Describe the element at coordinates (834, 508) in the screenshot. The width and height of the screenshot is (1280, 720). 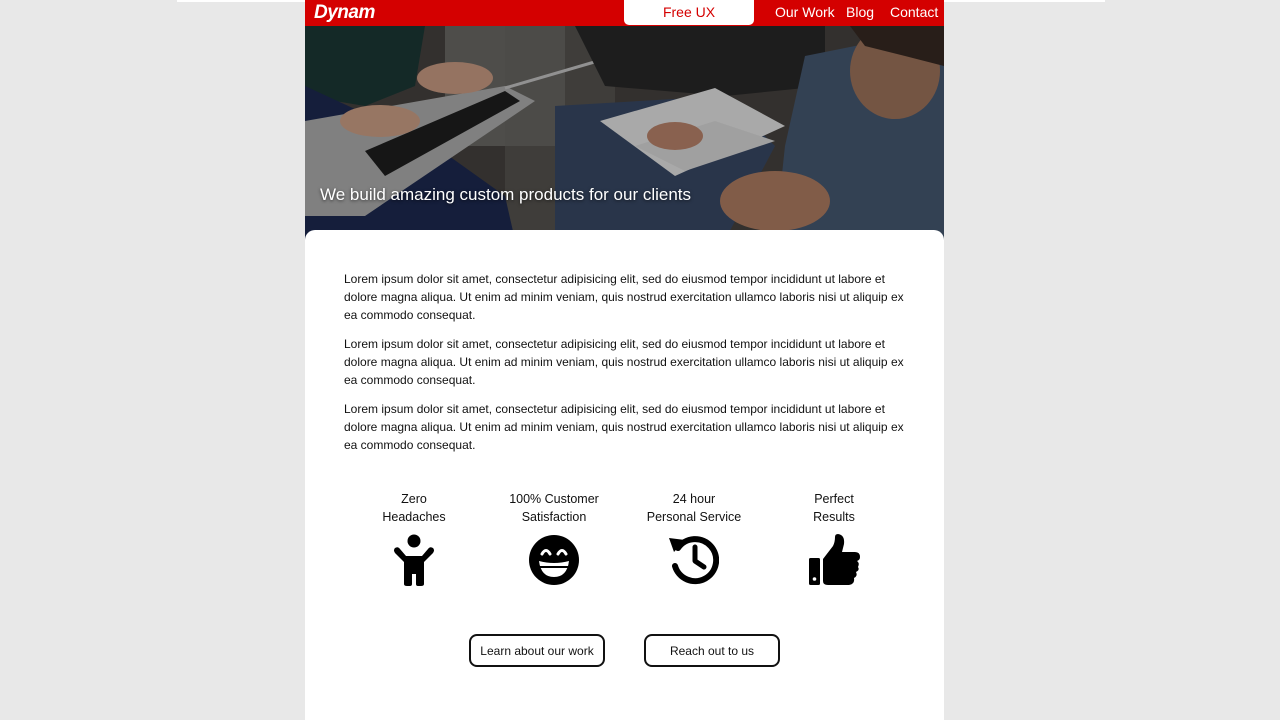
I see `feature-label: Perfect Results` at that location.